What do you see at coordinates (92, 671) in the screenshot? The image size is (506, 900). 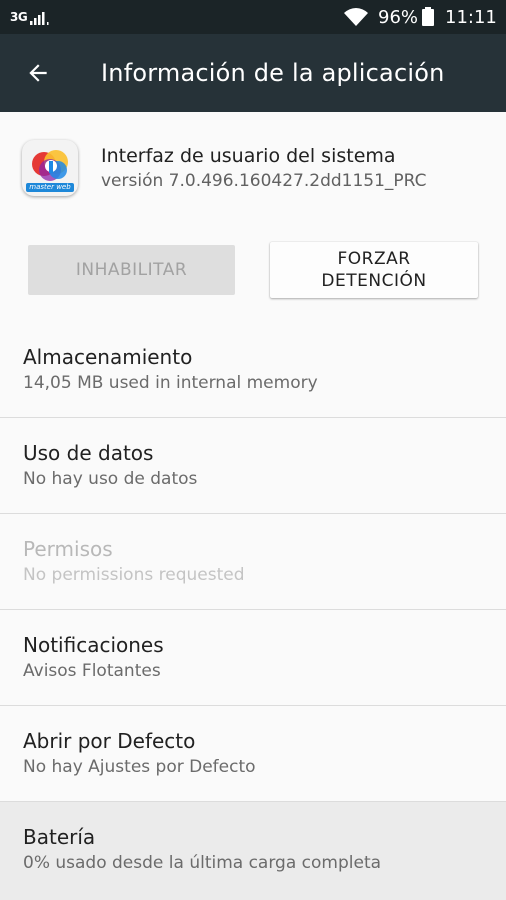 I see `item-subtitle: Avisos Flotantes` at bounding box center [92, 671].